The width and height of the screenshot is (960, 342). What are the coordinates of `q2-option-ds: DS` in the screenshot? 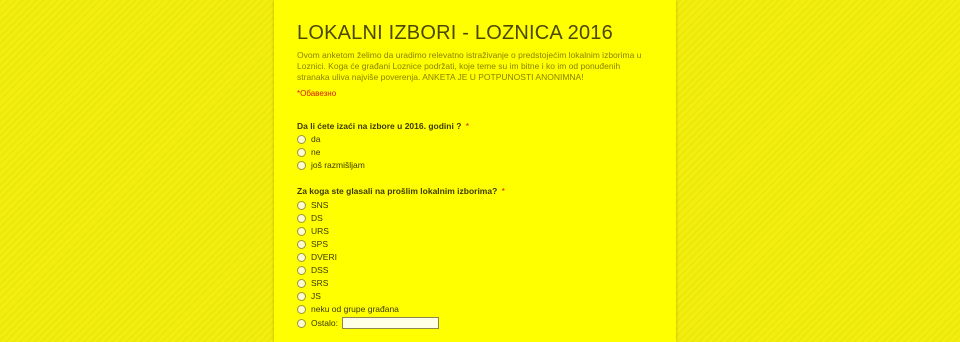 It's located at (310, 218).